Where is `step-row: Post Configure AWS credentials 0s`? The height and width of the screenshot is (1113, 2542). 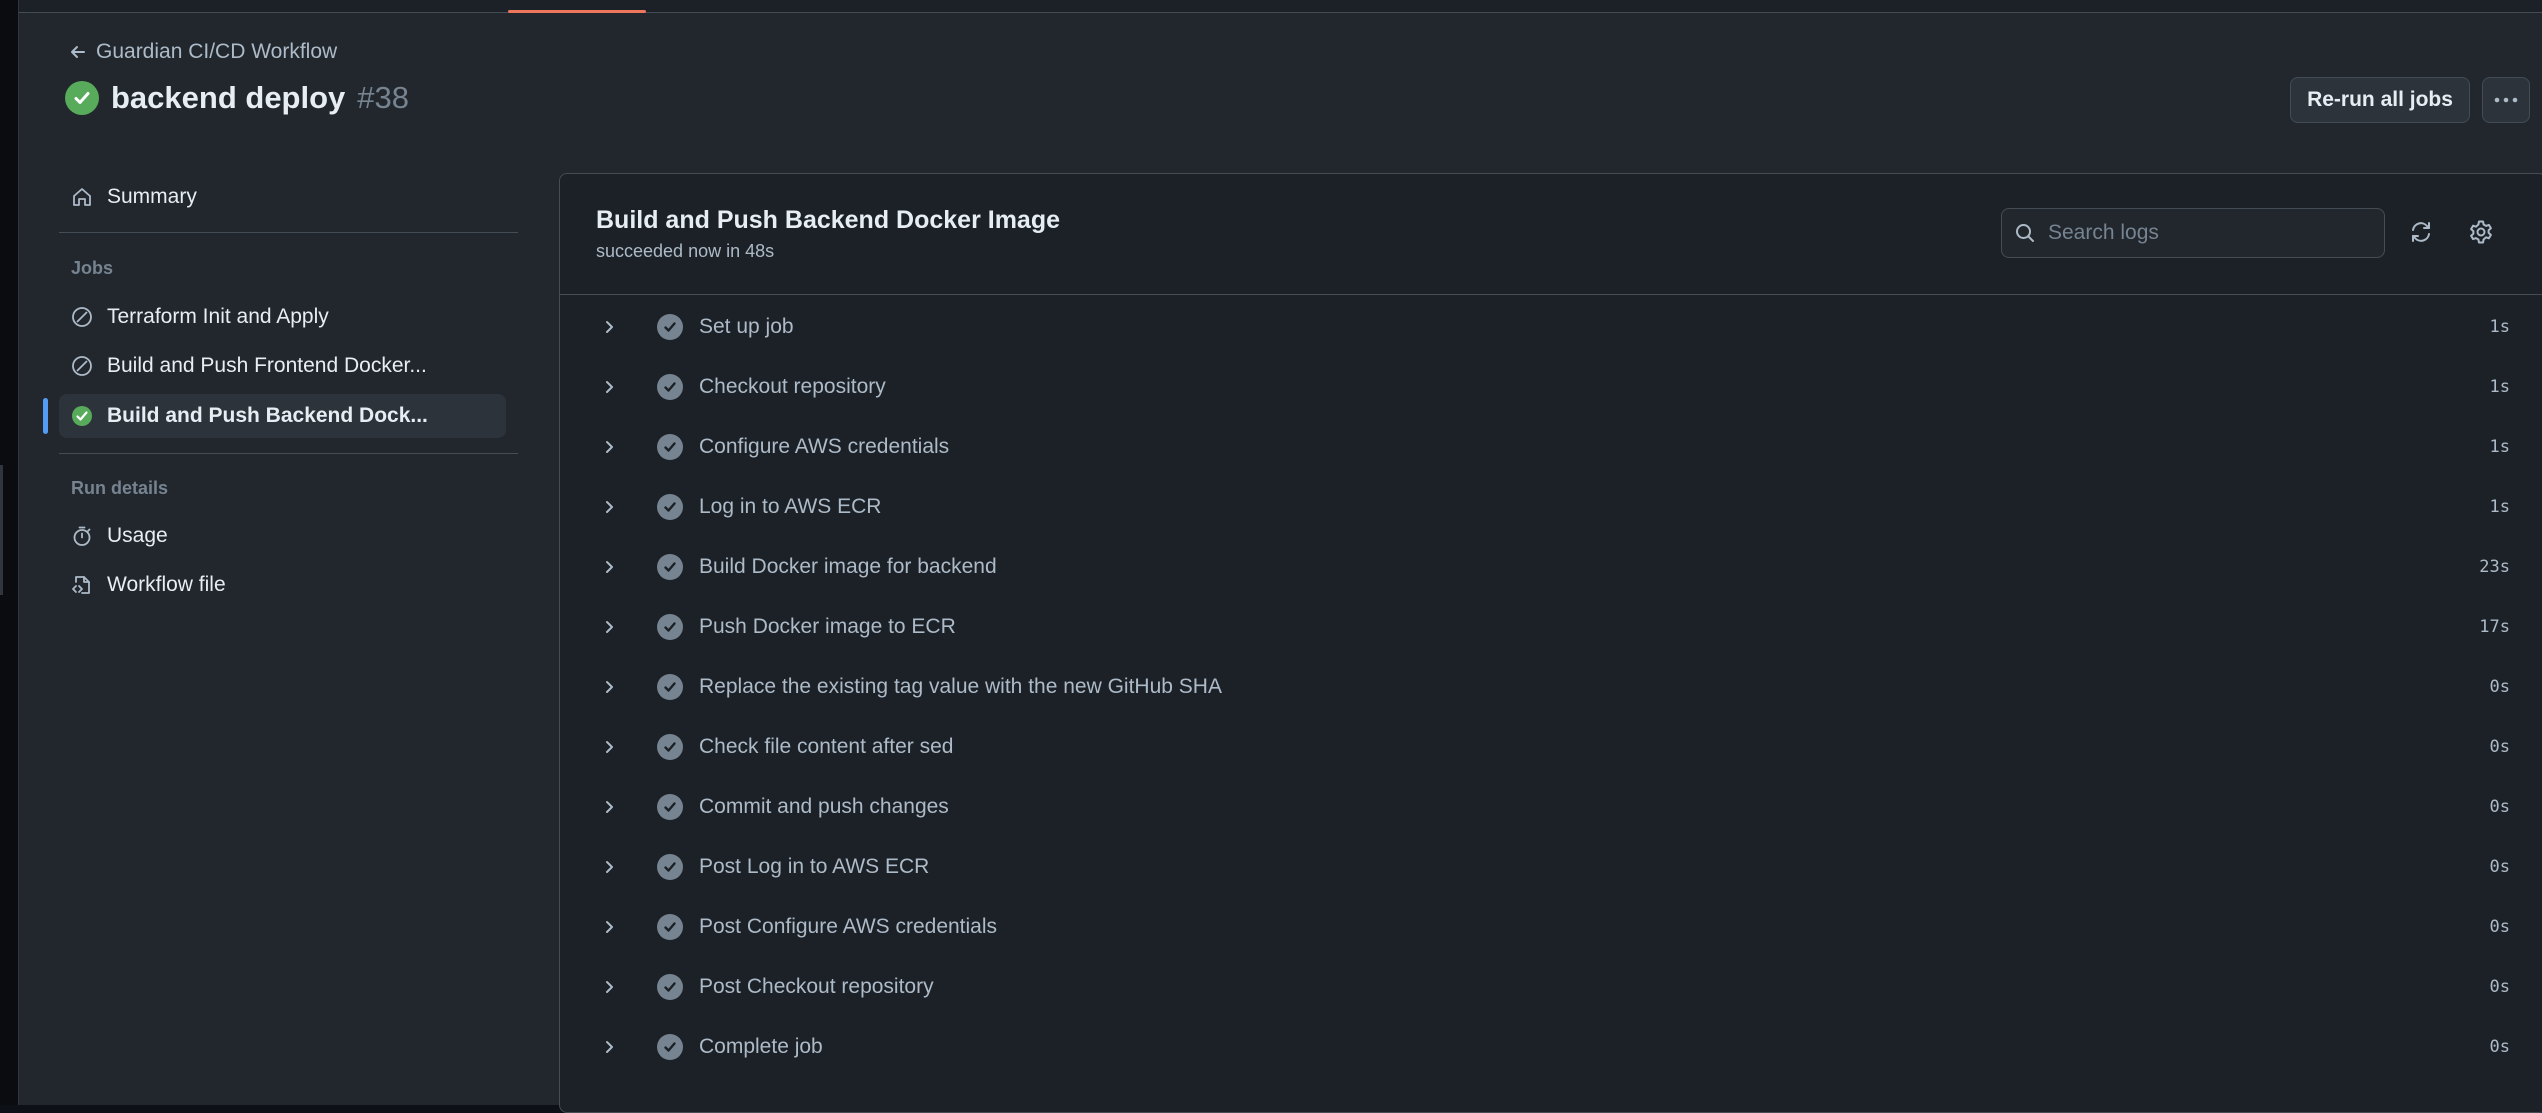
step-row: Post Configure AWS credentials 0s is located at coordinates (1551, 927).